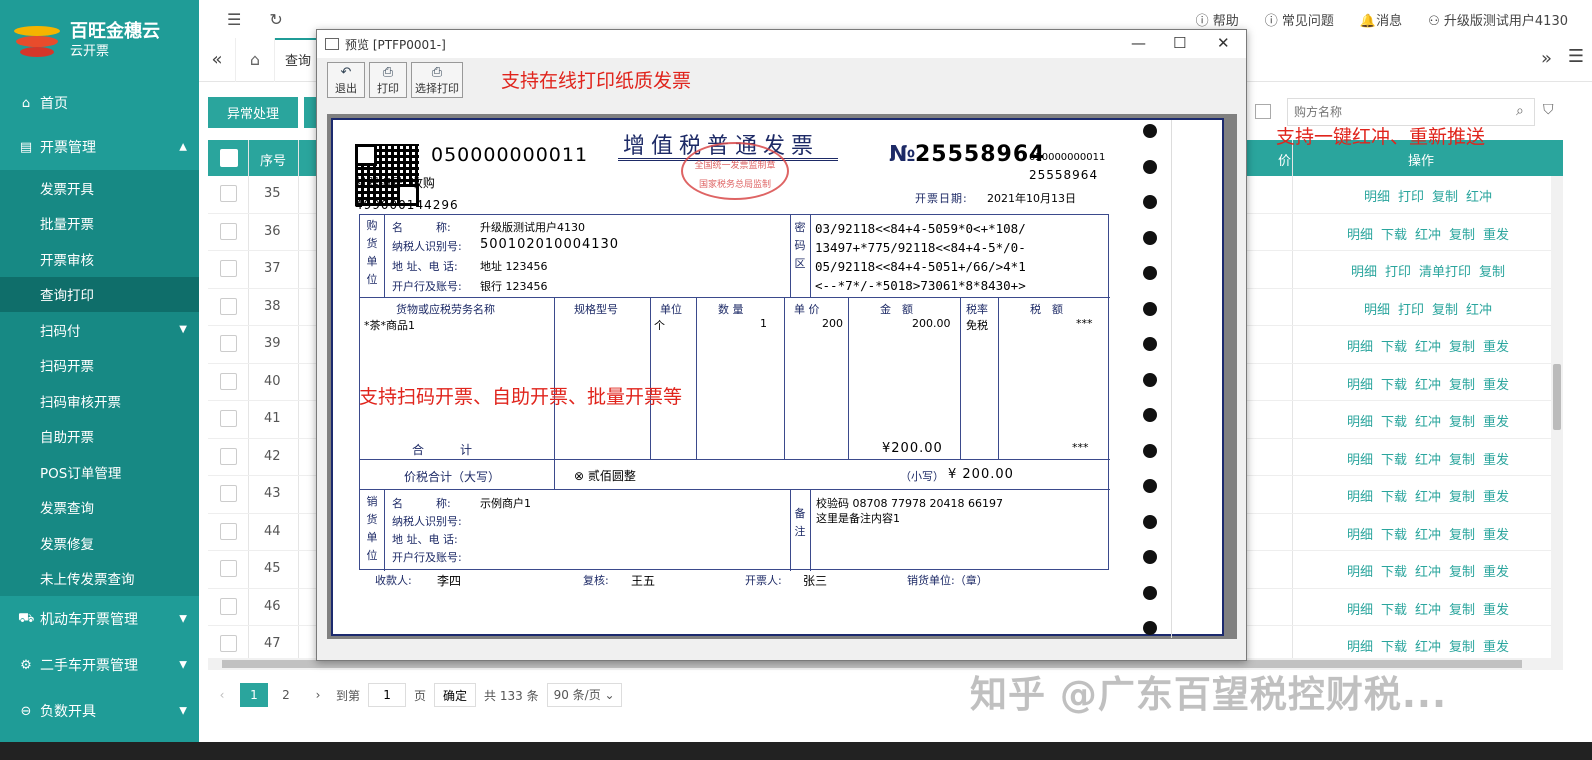 This screenshot has height=760, width=1592. I want to click on sidebar-item-pos: POS订单管理, so click(99, 472).